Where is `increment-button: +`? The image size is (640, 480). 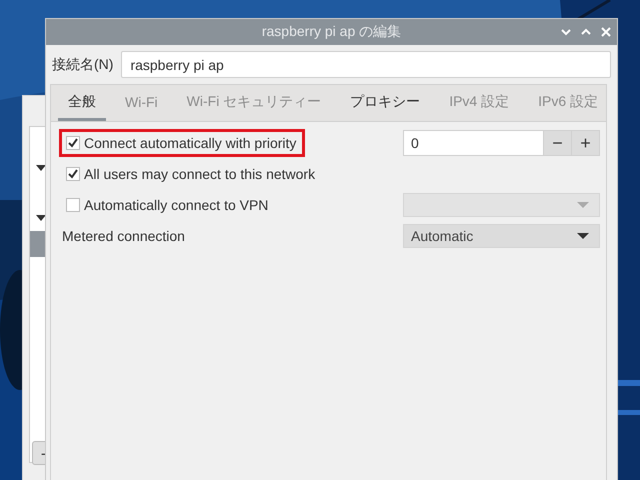 increment-button: + is located at coordinates (585, 143).